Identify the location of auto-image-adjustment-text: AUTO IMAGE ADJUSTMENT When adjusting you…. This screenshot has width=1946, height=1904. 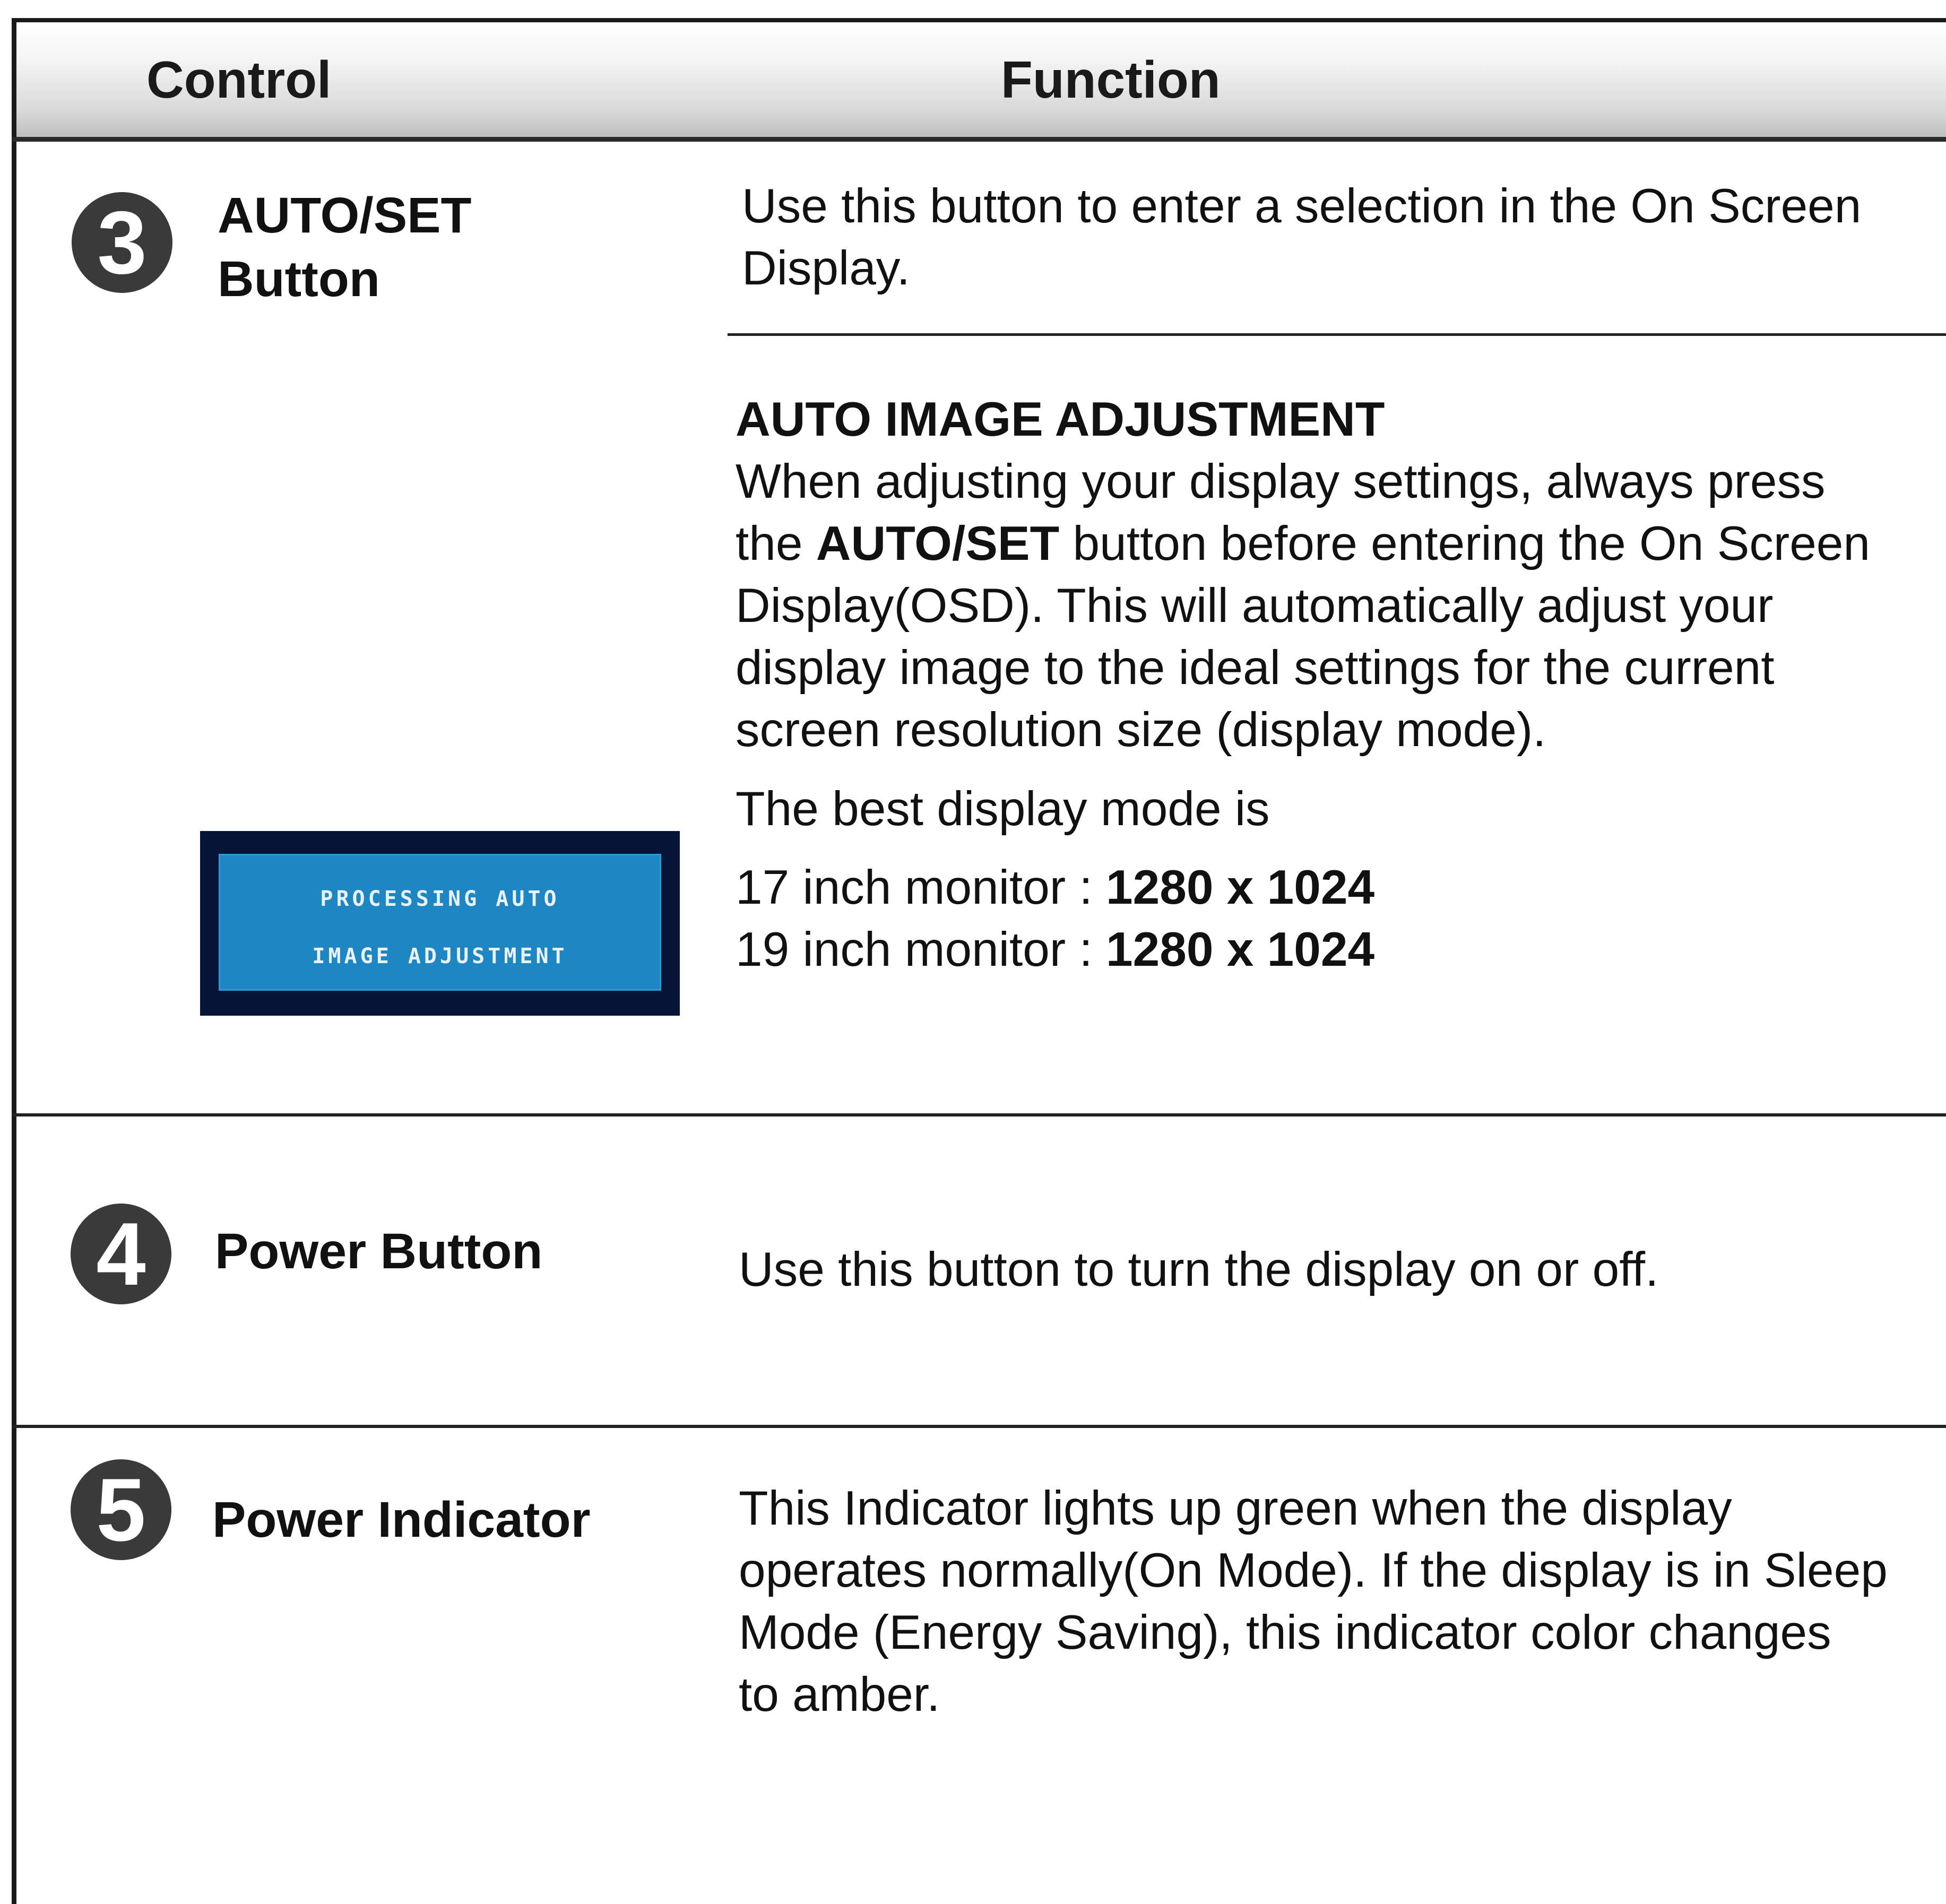
(1303, 574).